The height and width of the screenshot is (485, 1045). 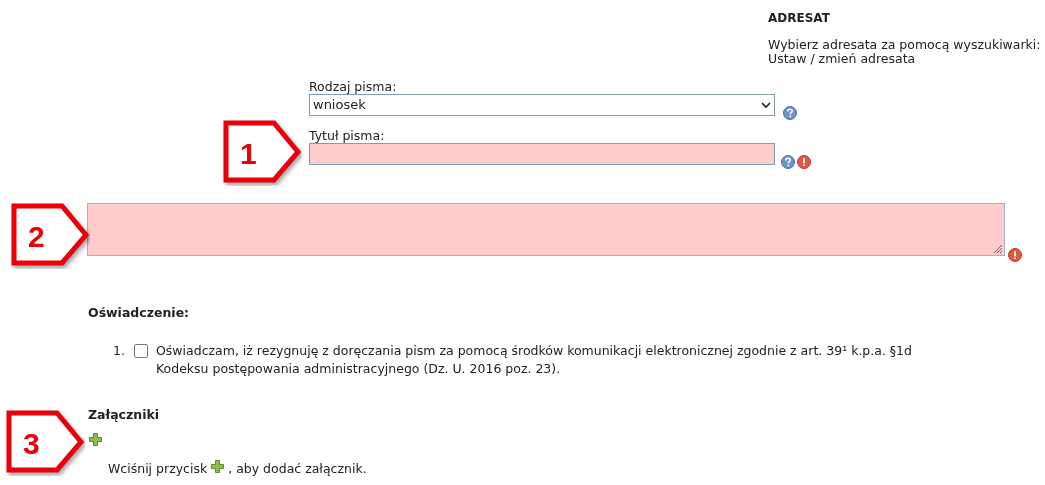 What do you see at coordinates (542, 105) in the screenshot?
I see `letter-type-select: wniosek` at bounding box center [542, 105].